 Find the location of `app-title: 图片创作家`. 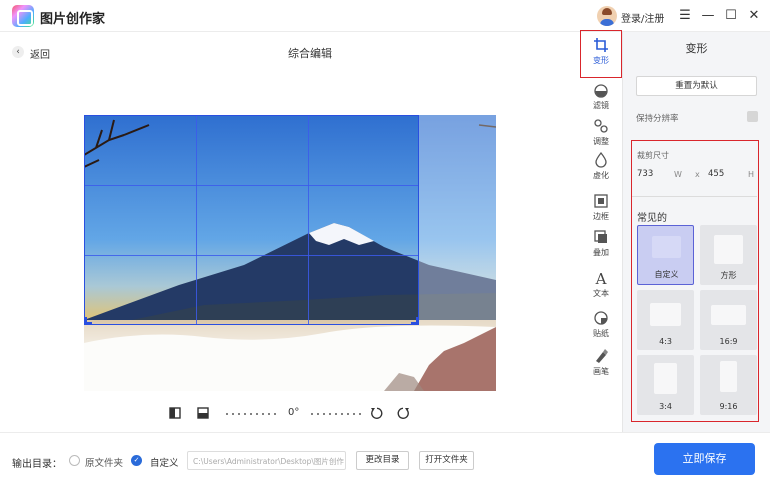

app-title: 图片创作家 is located at coordinates (73, 19).